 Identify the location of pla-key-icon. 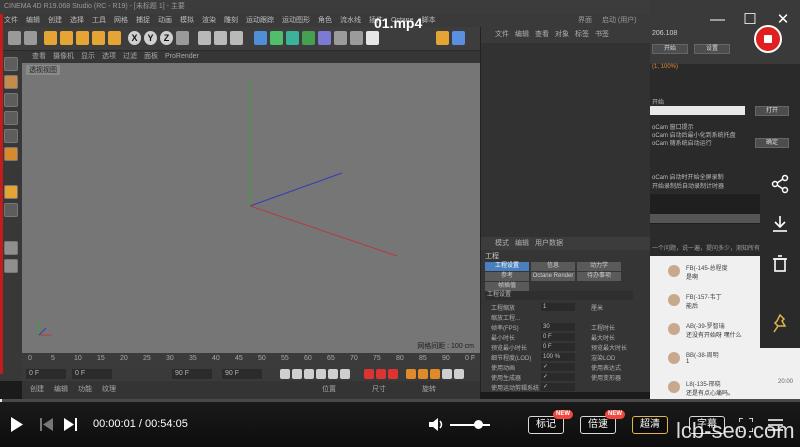
(459, 374).